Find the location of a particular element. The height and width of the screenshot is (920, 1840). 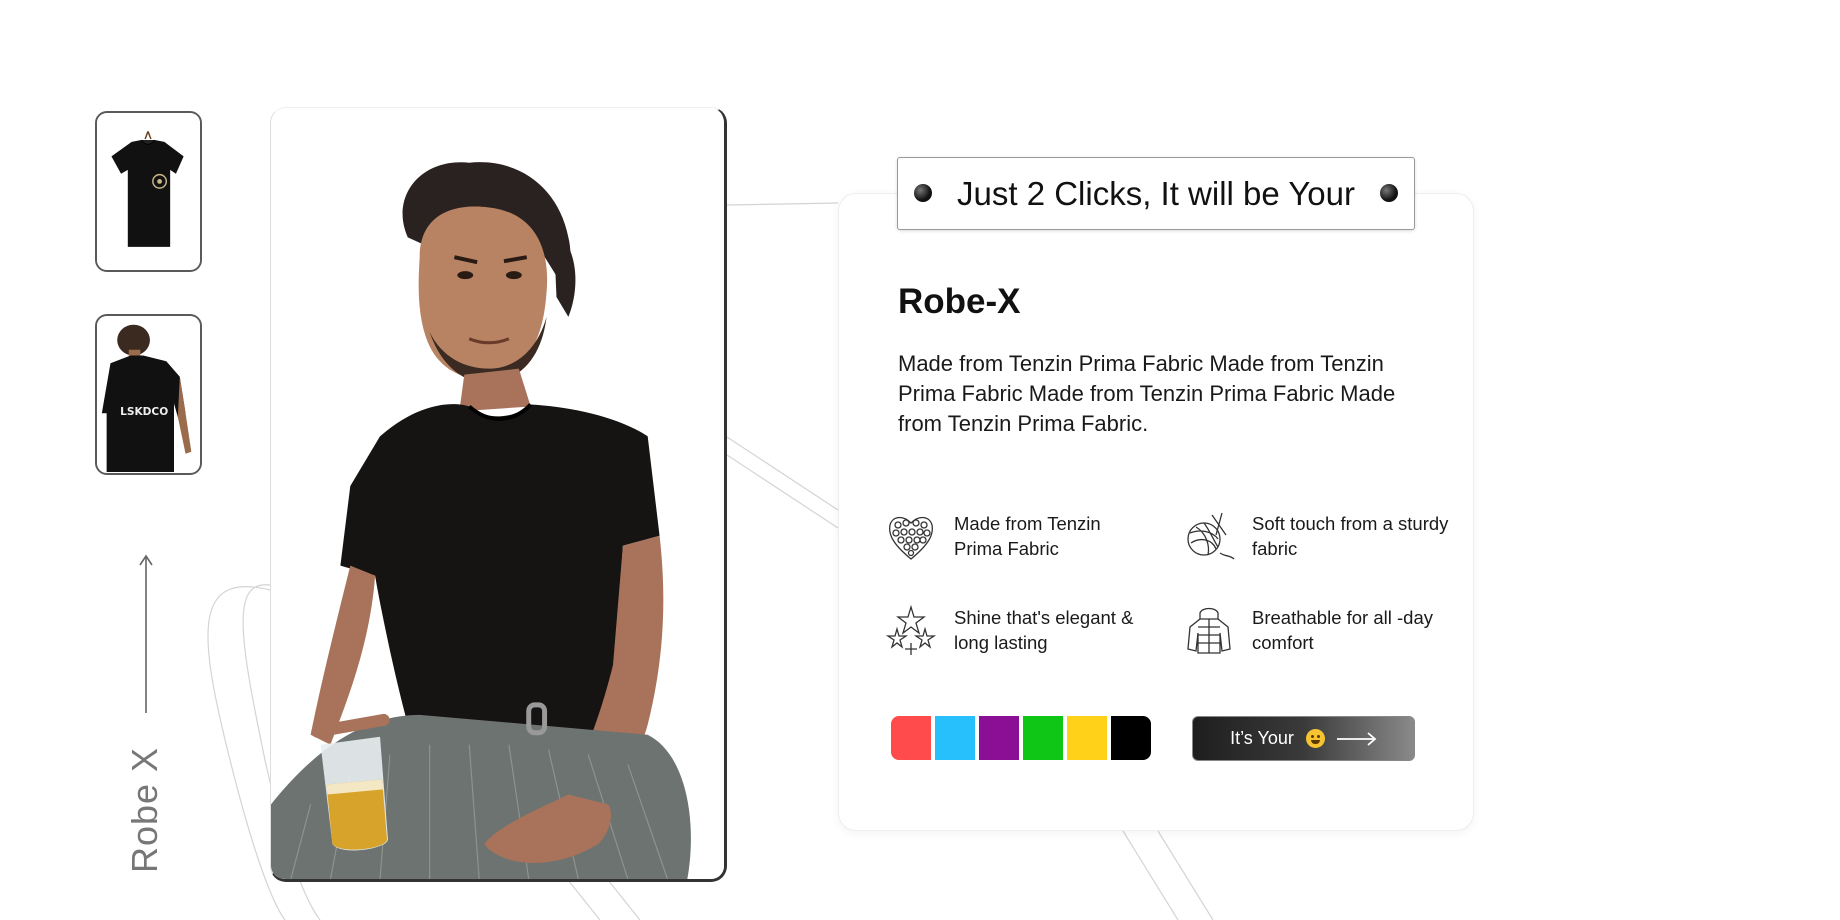

swatch-red is located at coordinates (911, 738).